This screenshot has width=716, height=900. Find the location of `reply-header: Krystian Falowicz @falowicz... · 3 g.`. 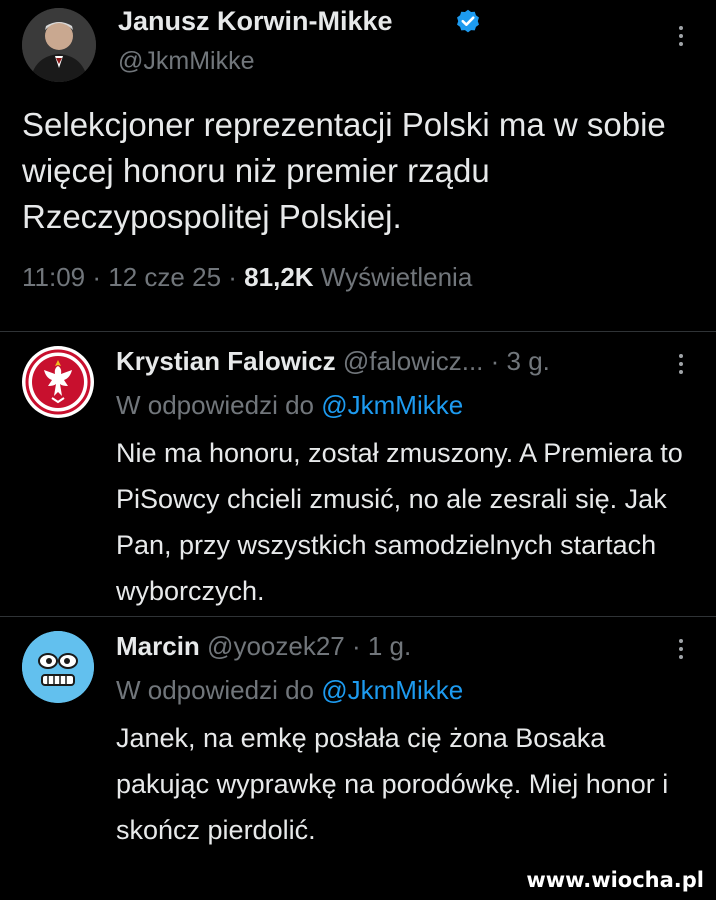

reply-header: Krystian Falowicz @falowicz... · 3 g. is located at coordinates (333, 361).